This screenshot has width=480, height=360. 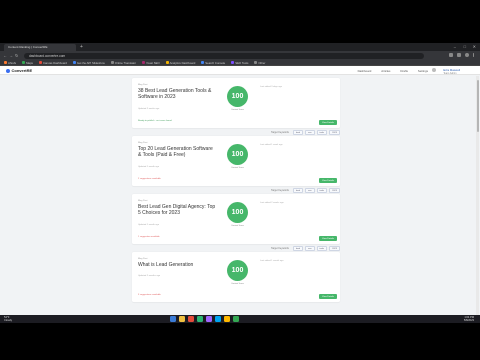 I want to click on bookmark-item: Ahrefs, so click(x=10, y=63).